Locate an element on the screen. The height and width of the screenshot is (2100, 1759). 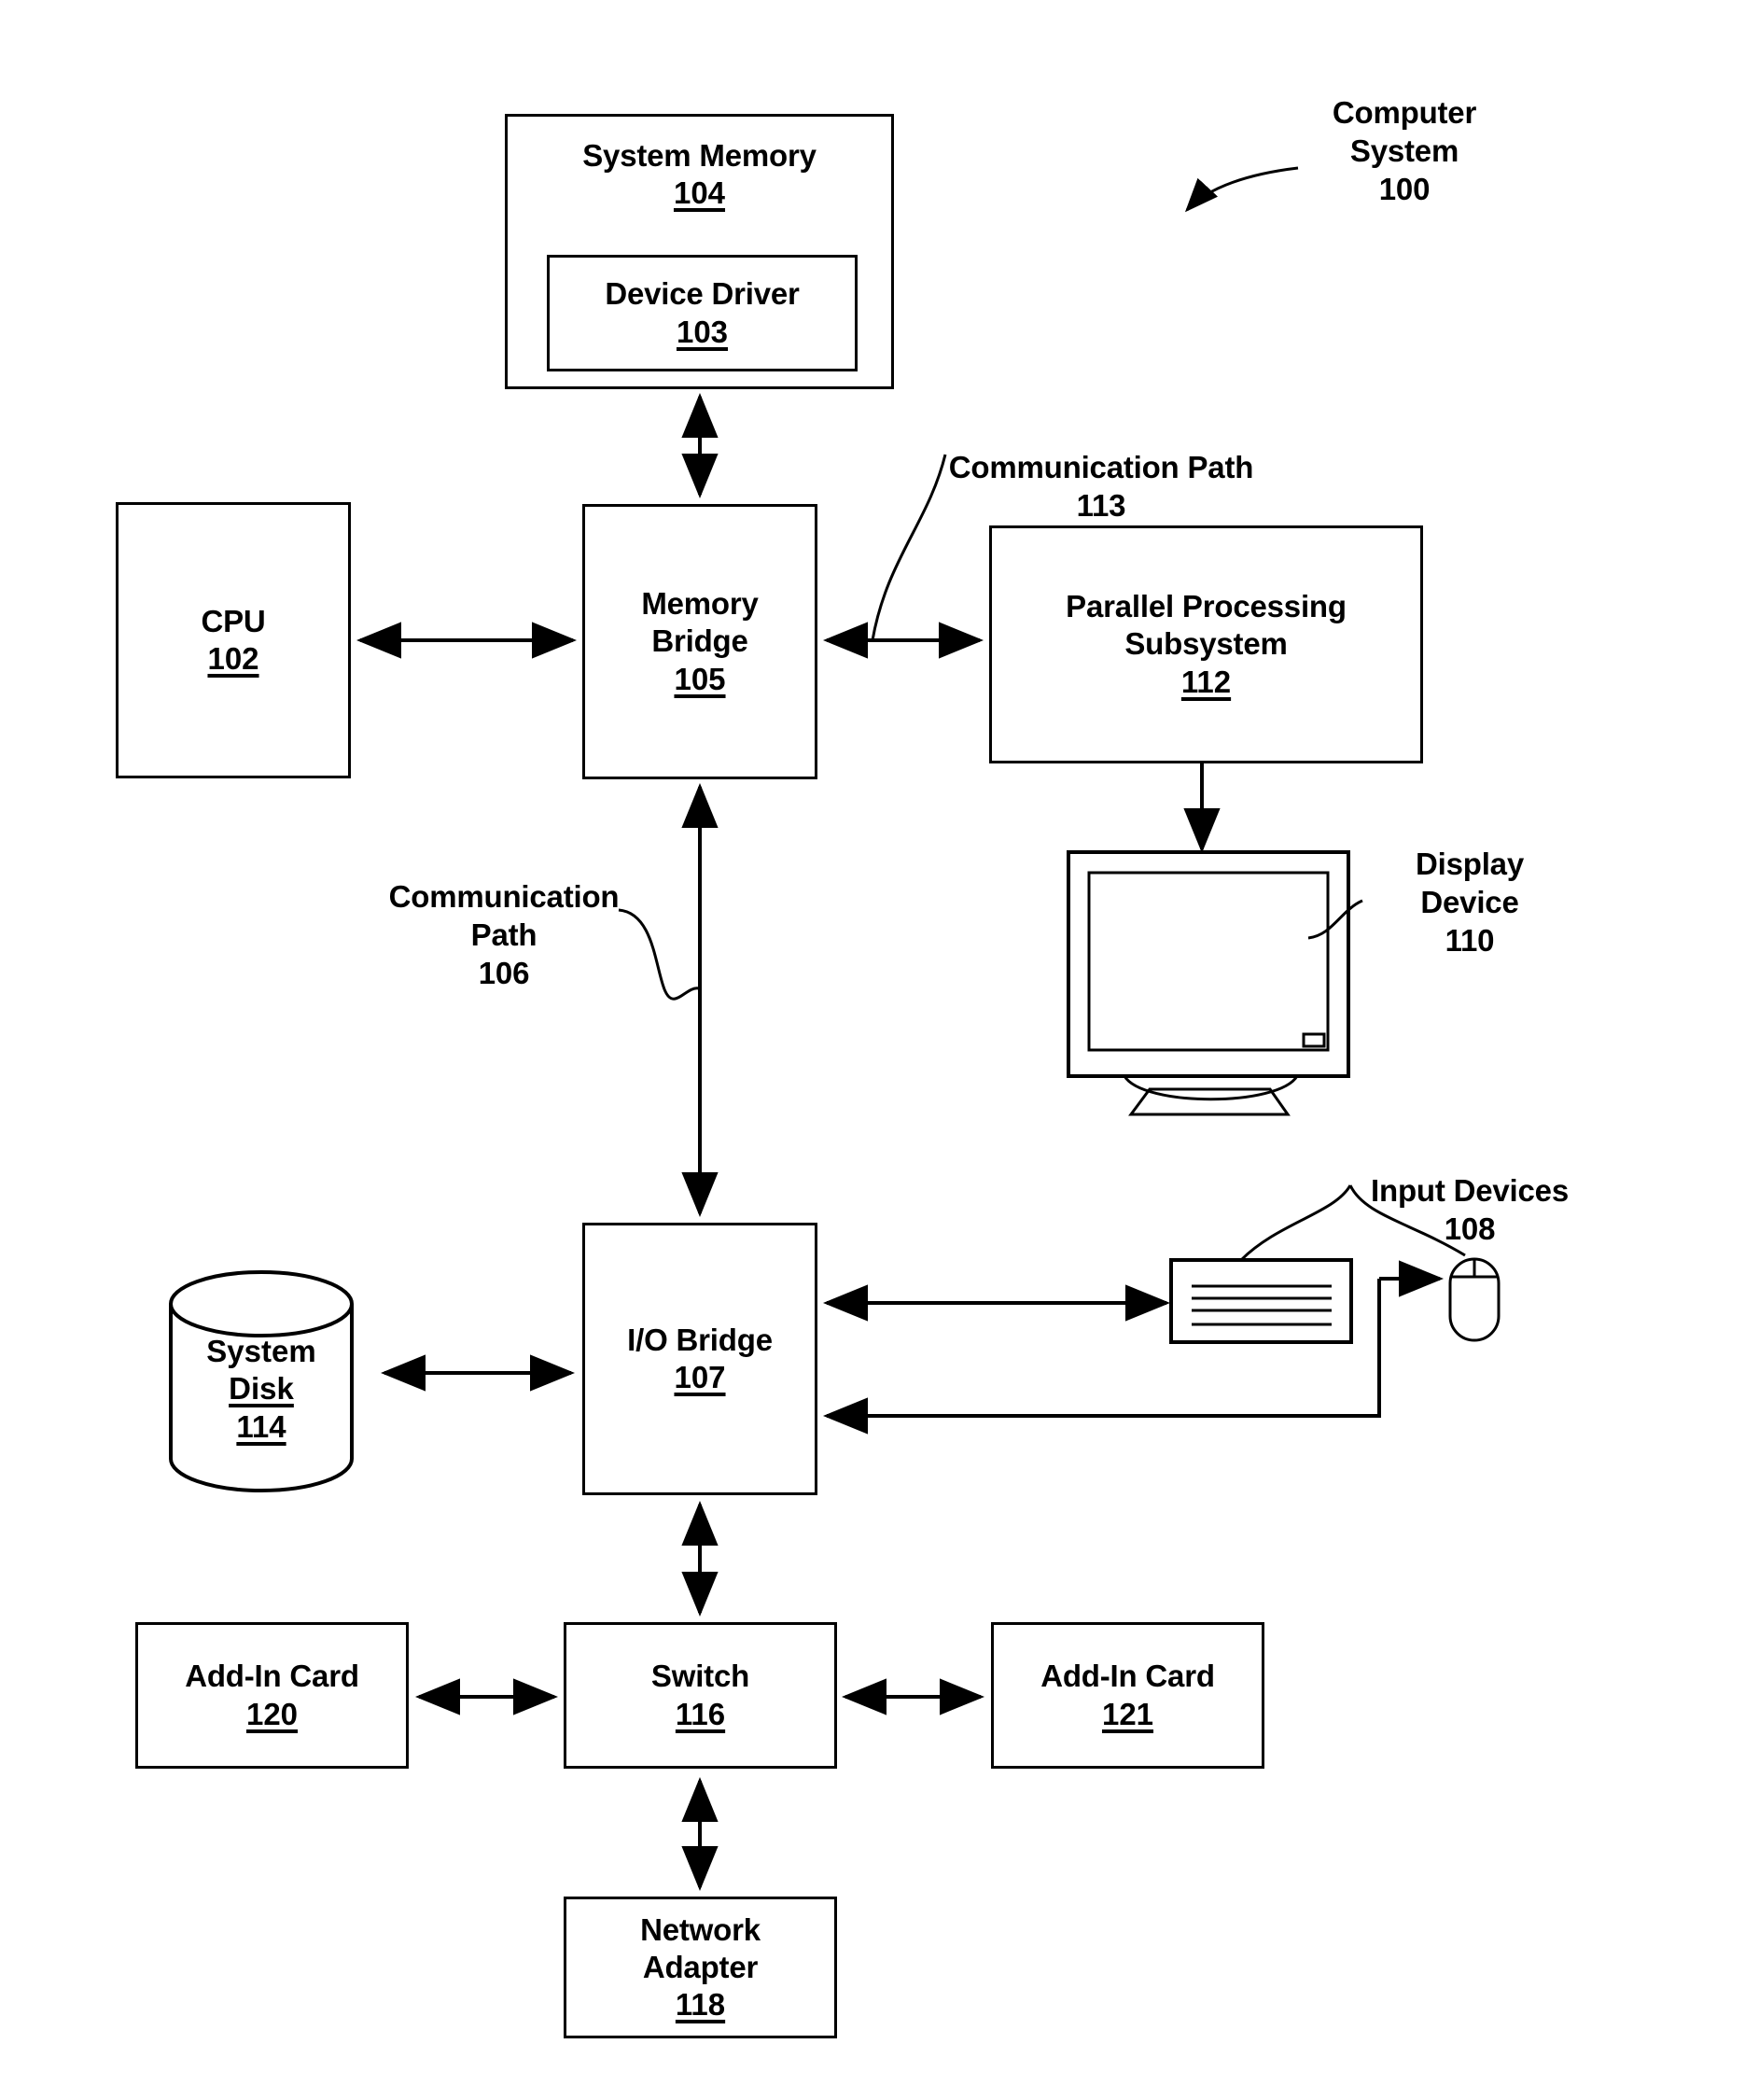
node-cpu: CPU 102 is located at coordinates (234, 640).